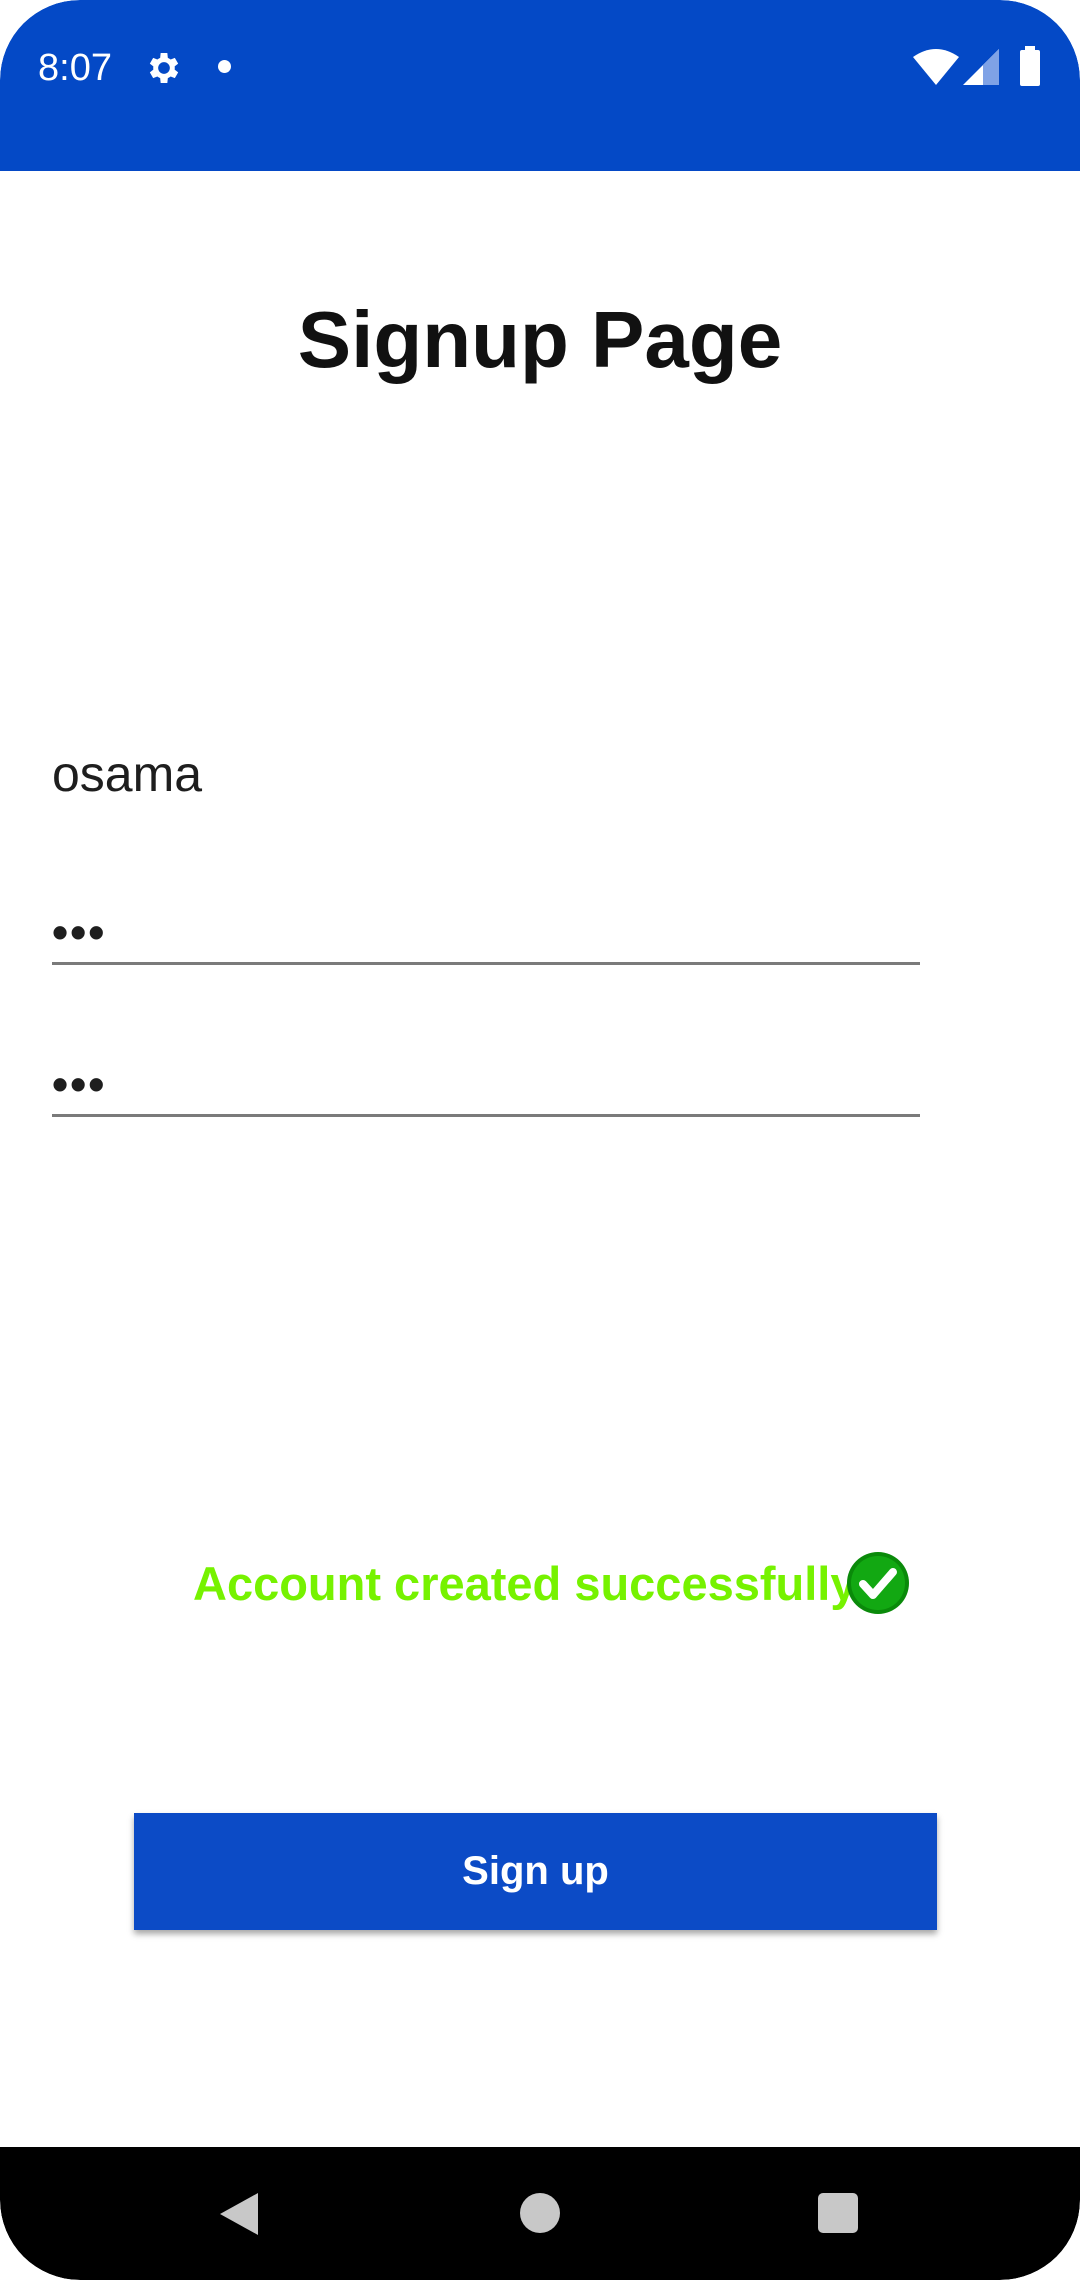 The width and height of the screenshot is (1080, 2280). I want to click on success-message: Account created successfully, so click(525, 1583).